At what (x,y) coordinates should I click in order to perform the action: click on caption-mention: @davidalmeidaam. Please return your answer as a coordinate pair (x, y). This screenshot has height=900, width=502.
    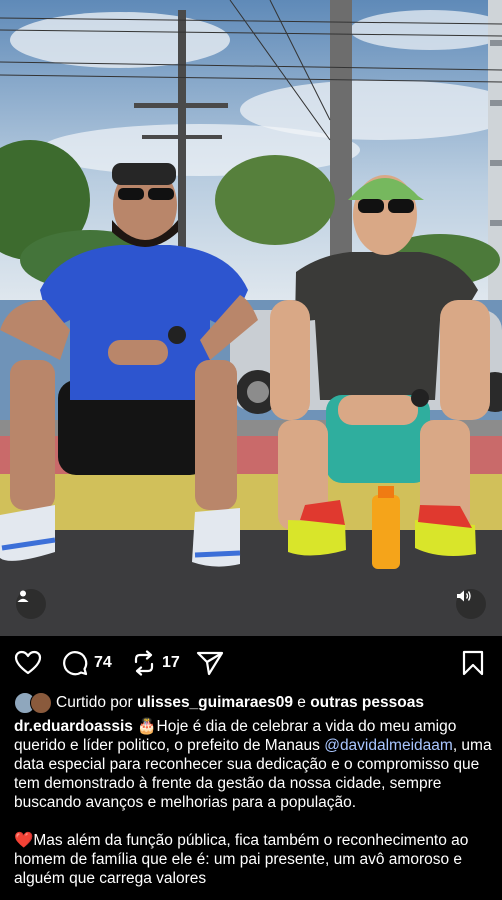
    Looking at the image, I should click on (388, 745).